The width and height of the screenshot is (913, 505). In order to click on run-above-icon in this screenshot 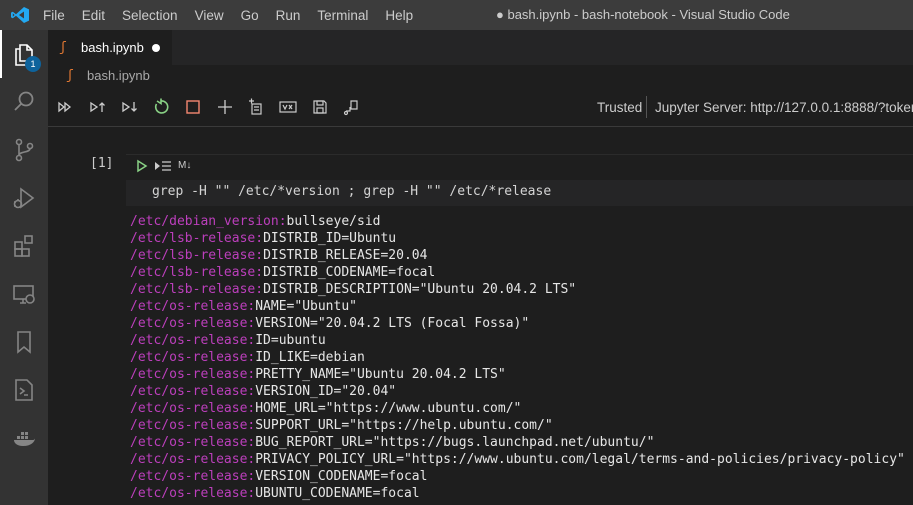, I will do `click(97, 107)`.